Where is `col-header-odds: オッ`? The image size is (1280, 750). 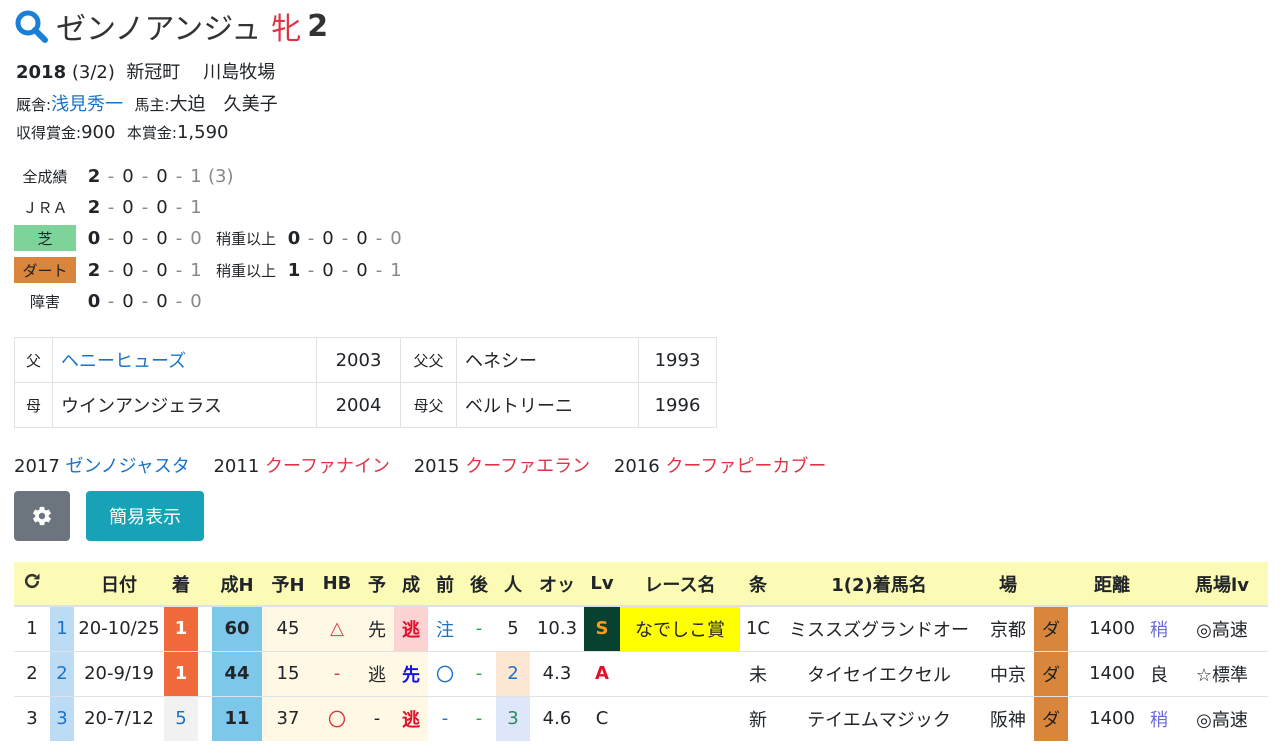
col-header-odds: オッ is located at coordinates (557, 584).